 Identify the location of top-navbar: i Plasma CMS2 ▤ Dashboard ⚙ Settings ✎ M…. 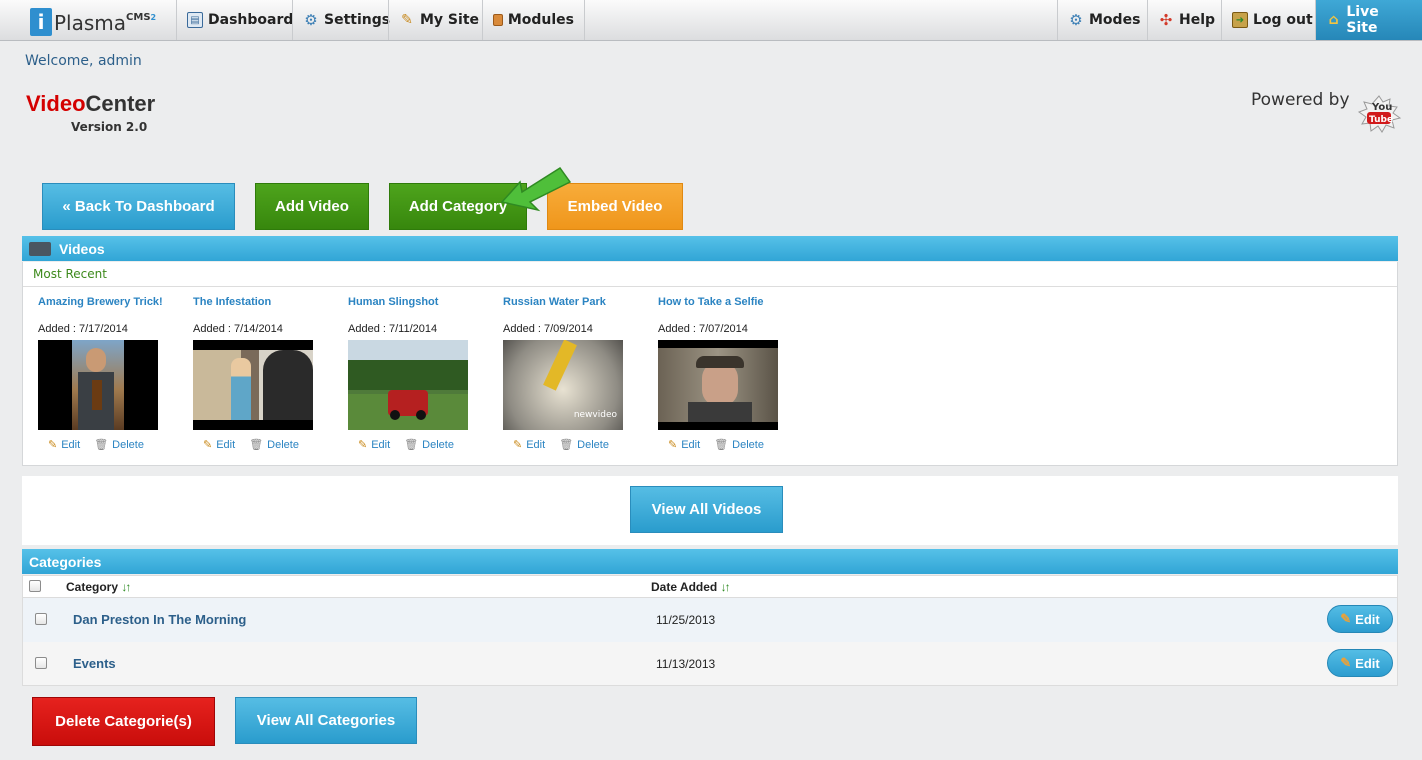
(711, 20).